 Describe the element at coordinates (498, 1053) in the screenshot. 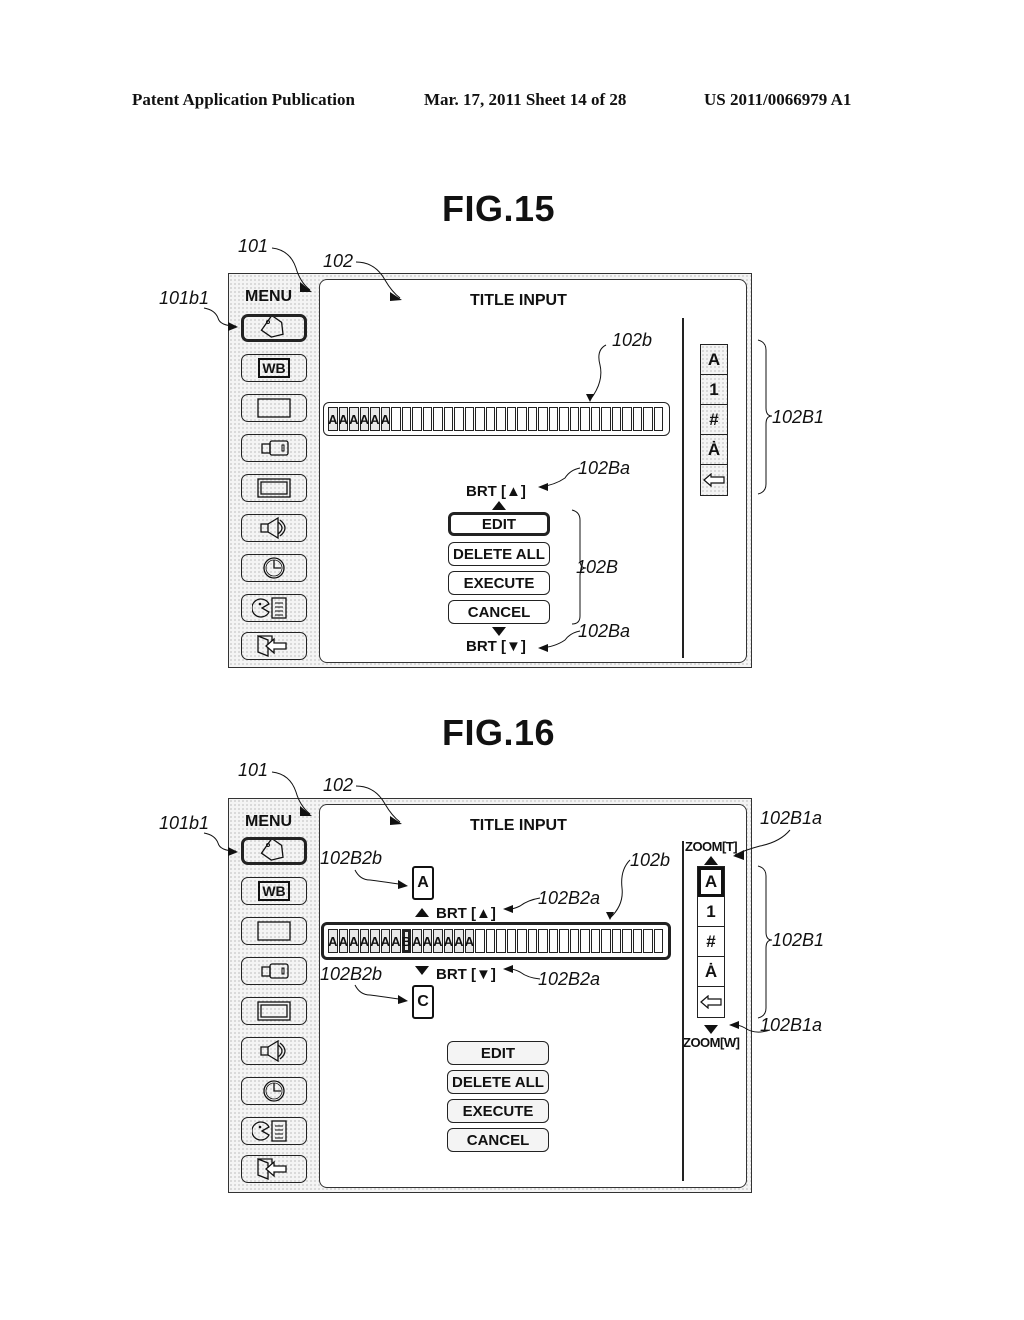

I see `edit-button: EDIT` at that location.